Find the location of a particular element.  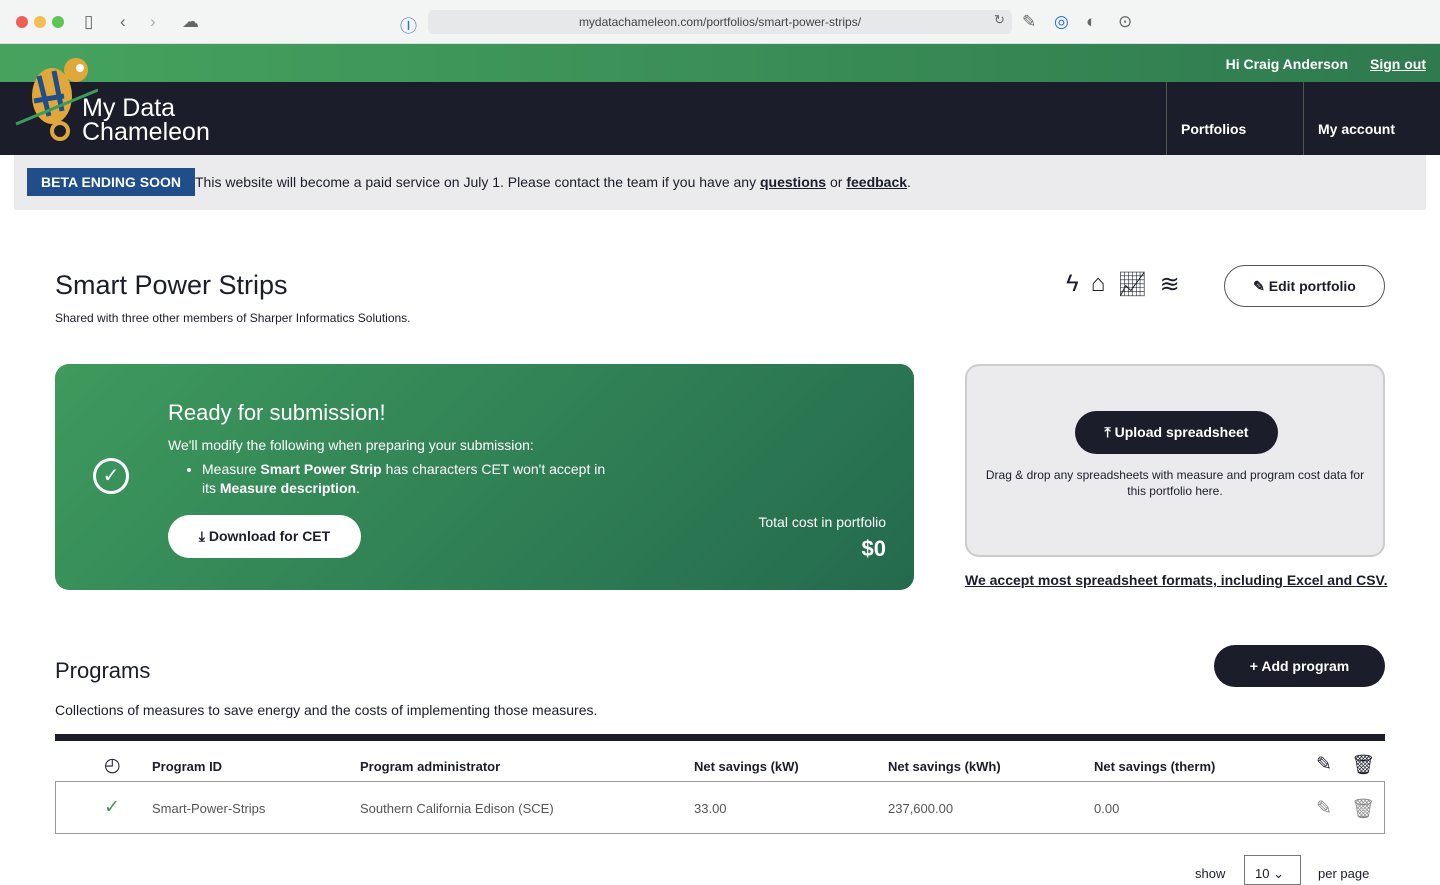

net-savings-kwh: 237,600.00 is located at coordinates (921, 808).